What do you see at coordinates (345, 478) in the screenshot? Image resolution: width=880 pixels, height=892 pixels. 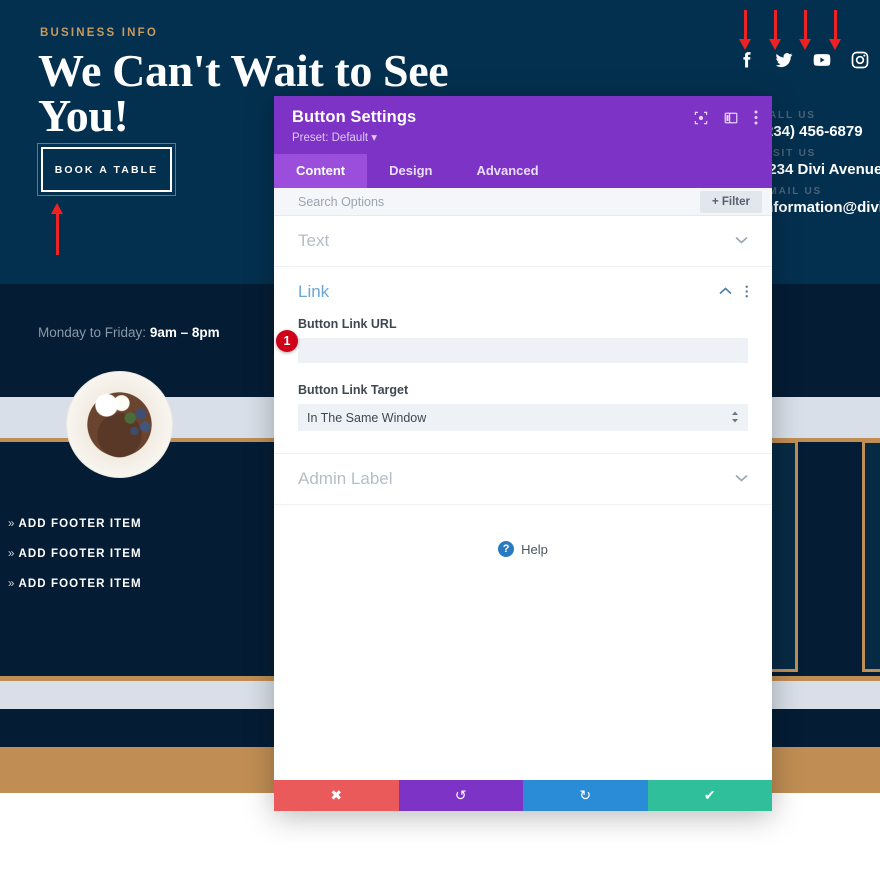 I see `section-admin-label-title: Admin Label` at bounding box center [345, 478].